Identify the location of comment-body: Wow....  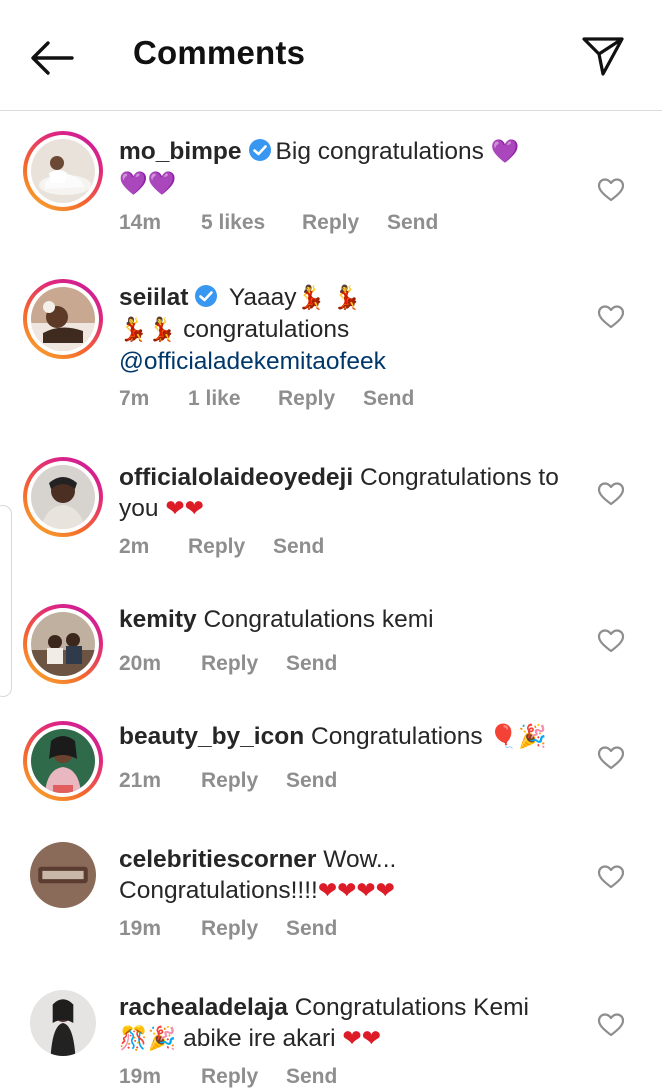
(360, 859).